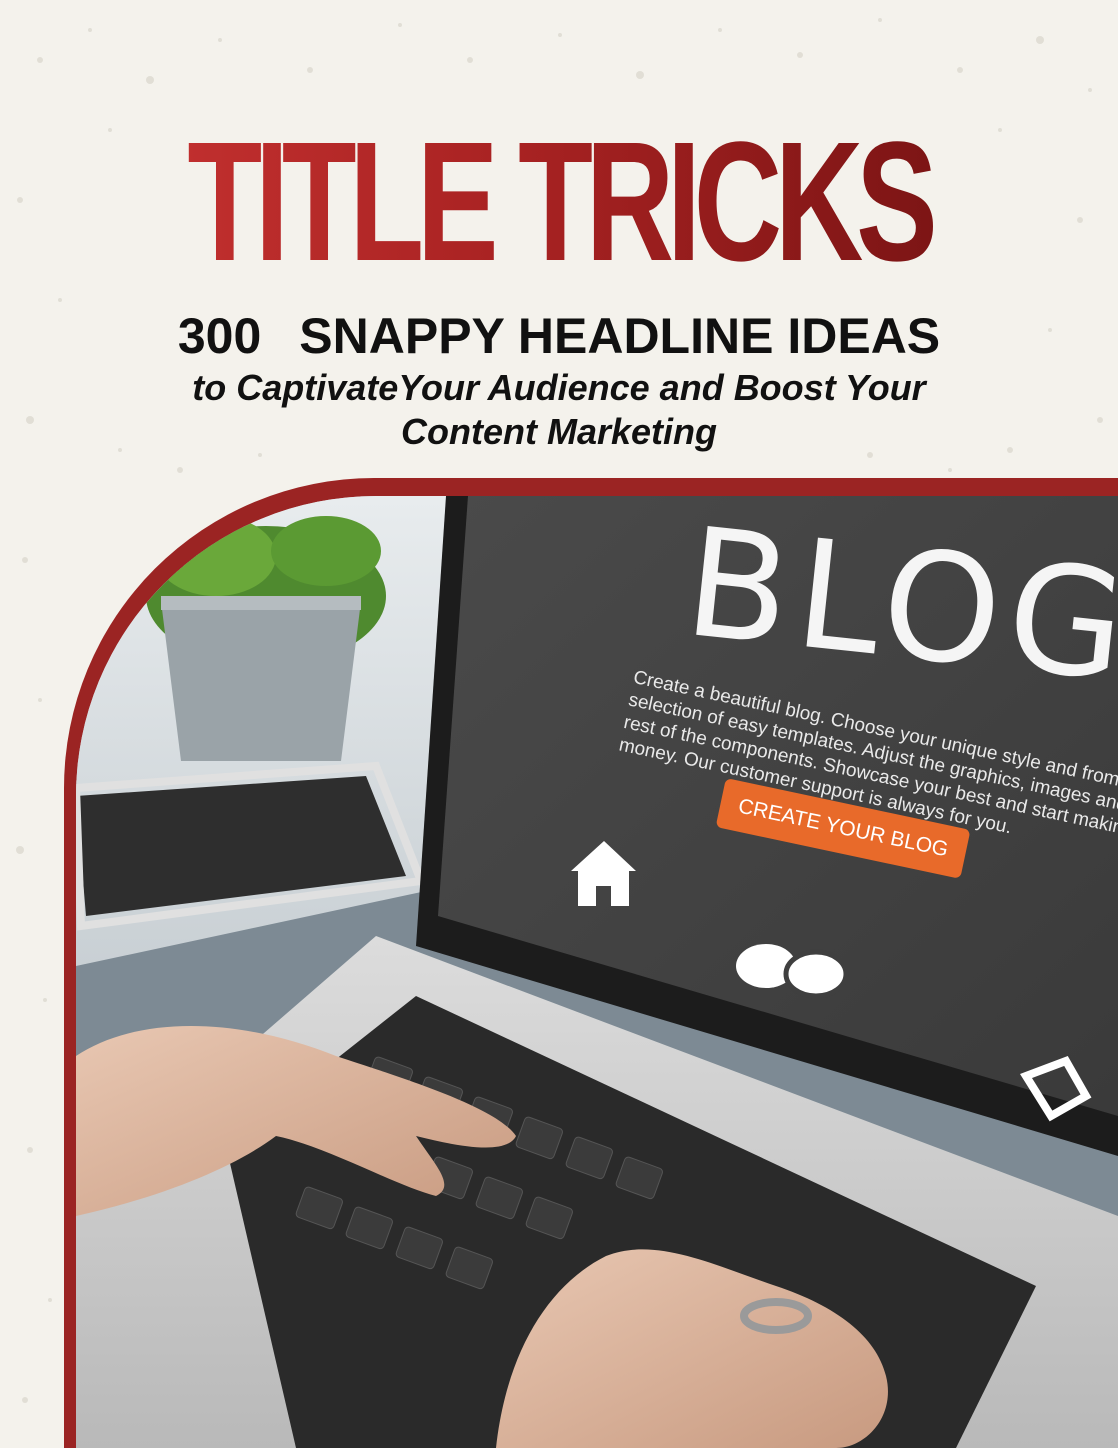  I want to click on subtitle-text: SNAPPY HEADLINE IDEAS, so click(620, 336).